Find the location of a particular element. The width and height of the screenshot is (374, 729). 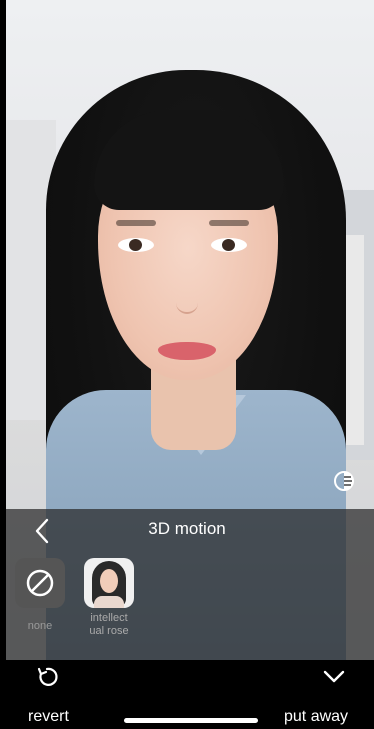

right-eye is located at coordinates (229, 245).